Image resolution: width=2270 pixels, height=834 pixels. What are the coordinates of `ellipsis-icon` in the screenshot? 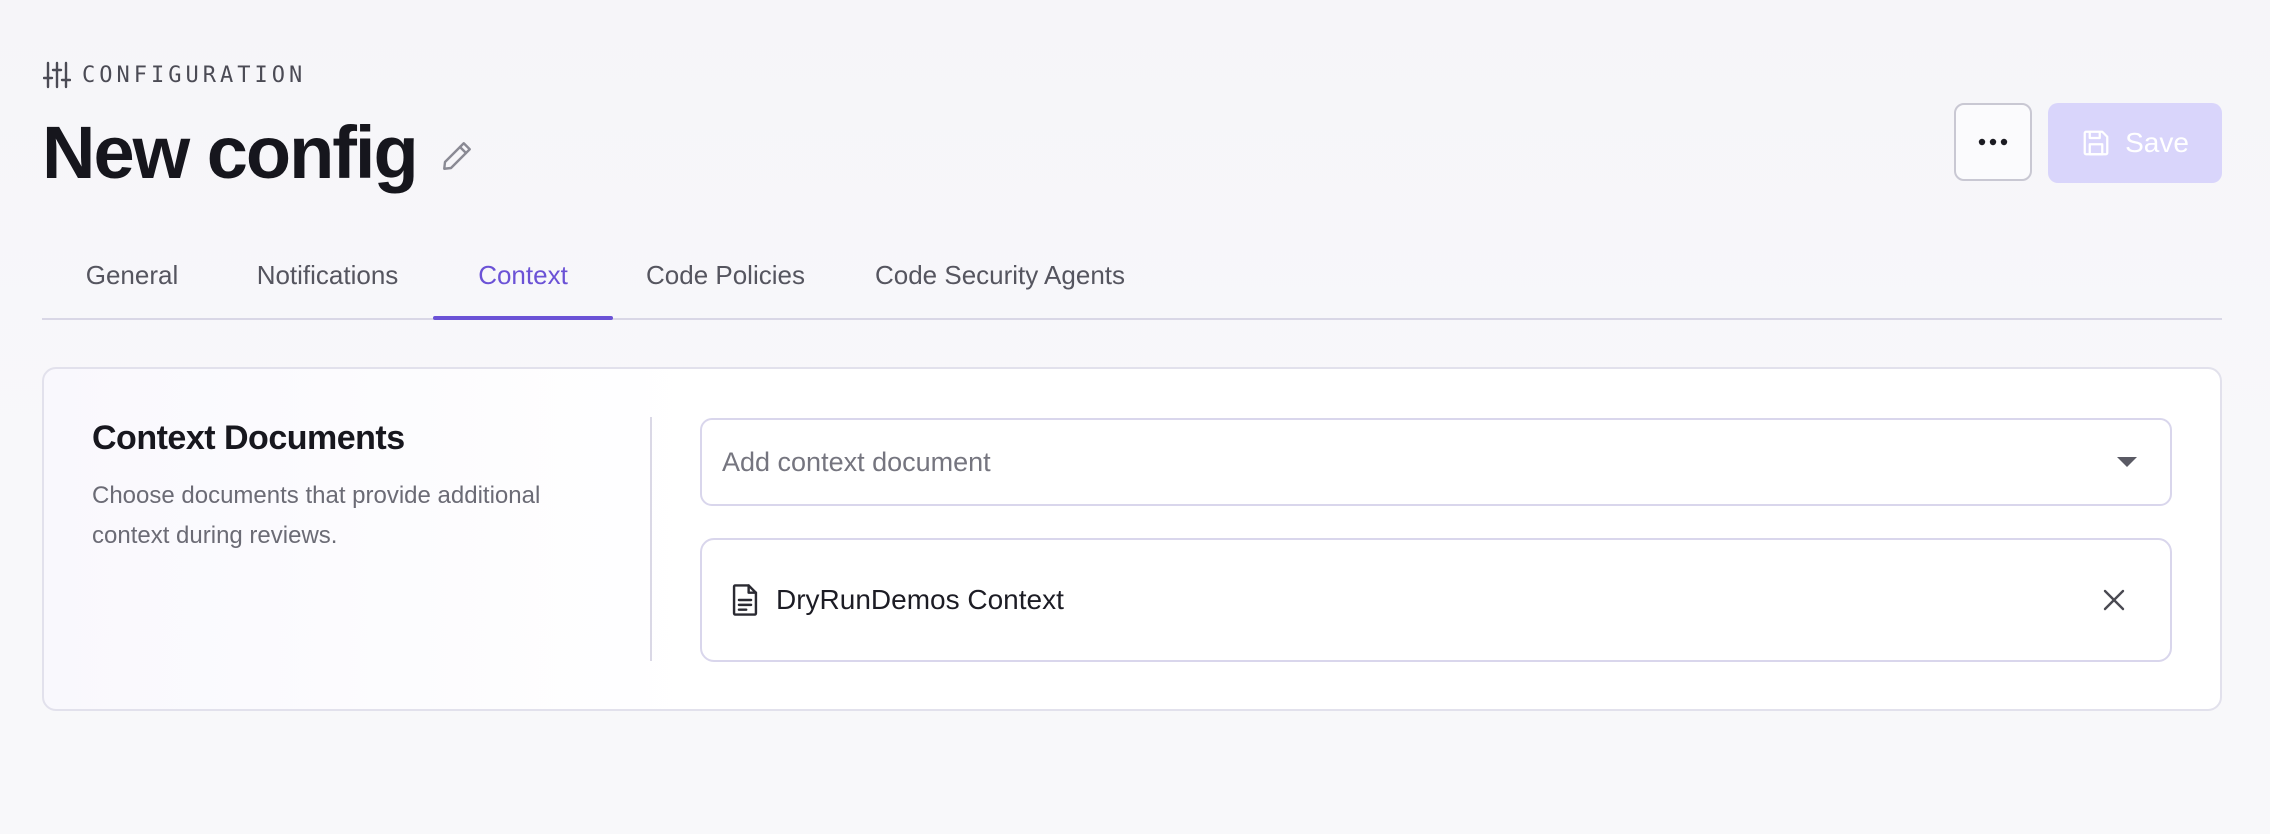 It's located at (1993, 142).